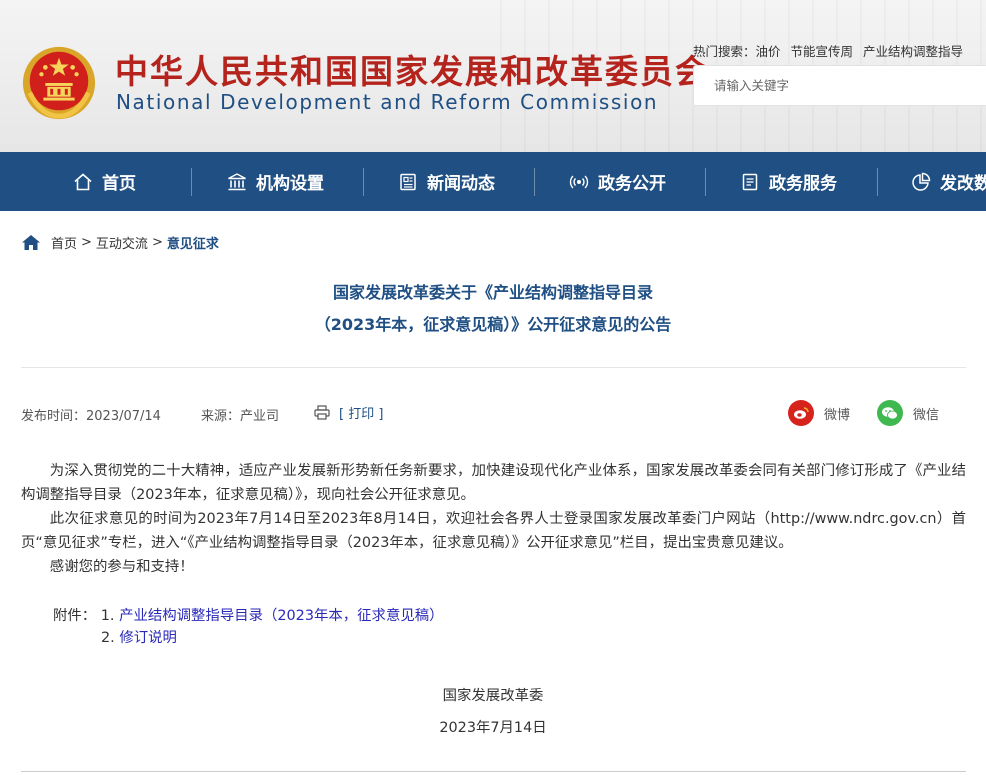  I want to click on search-input, so click(834, 85).